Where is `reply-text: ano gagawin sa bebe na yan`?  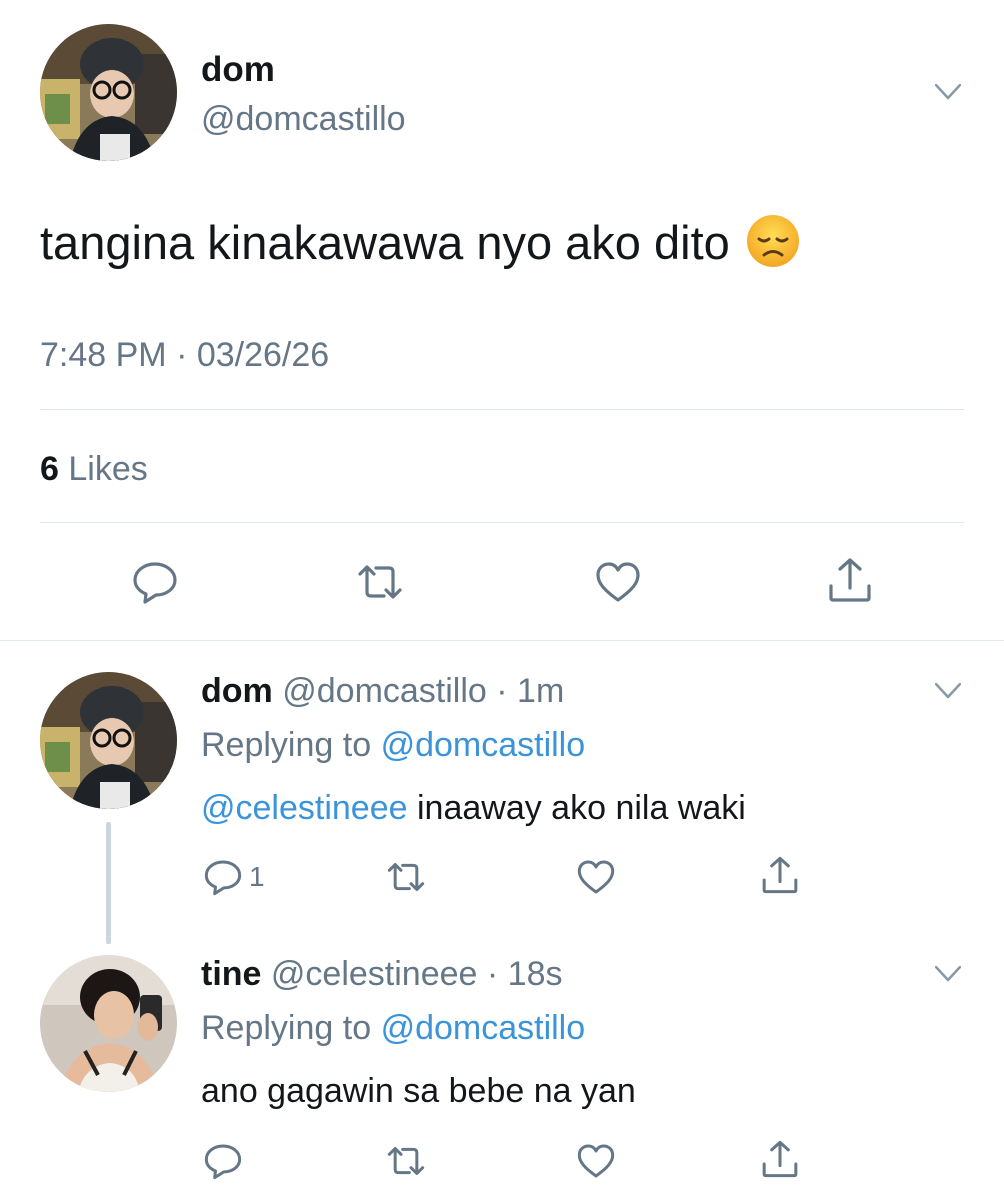
reply-text: ano gagawin sa bebe na yan is located at coordinates (418, 1091).